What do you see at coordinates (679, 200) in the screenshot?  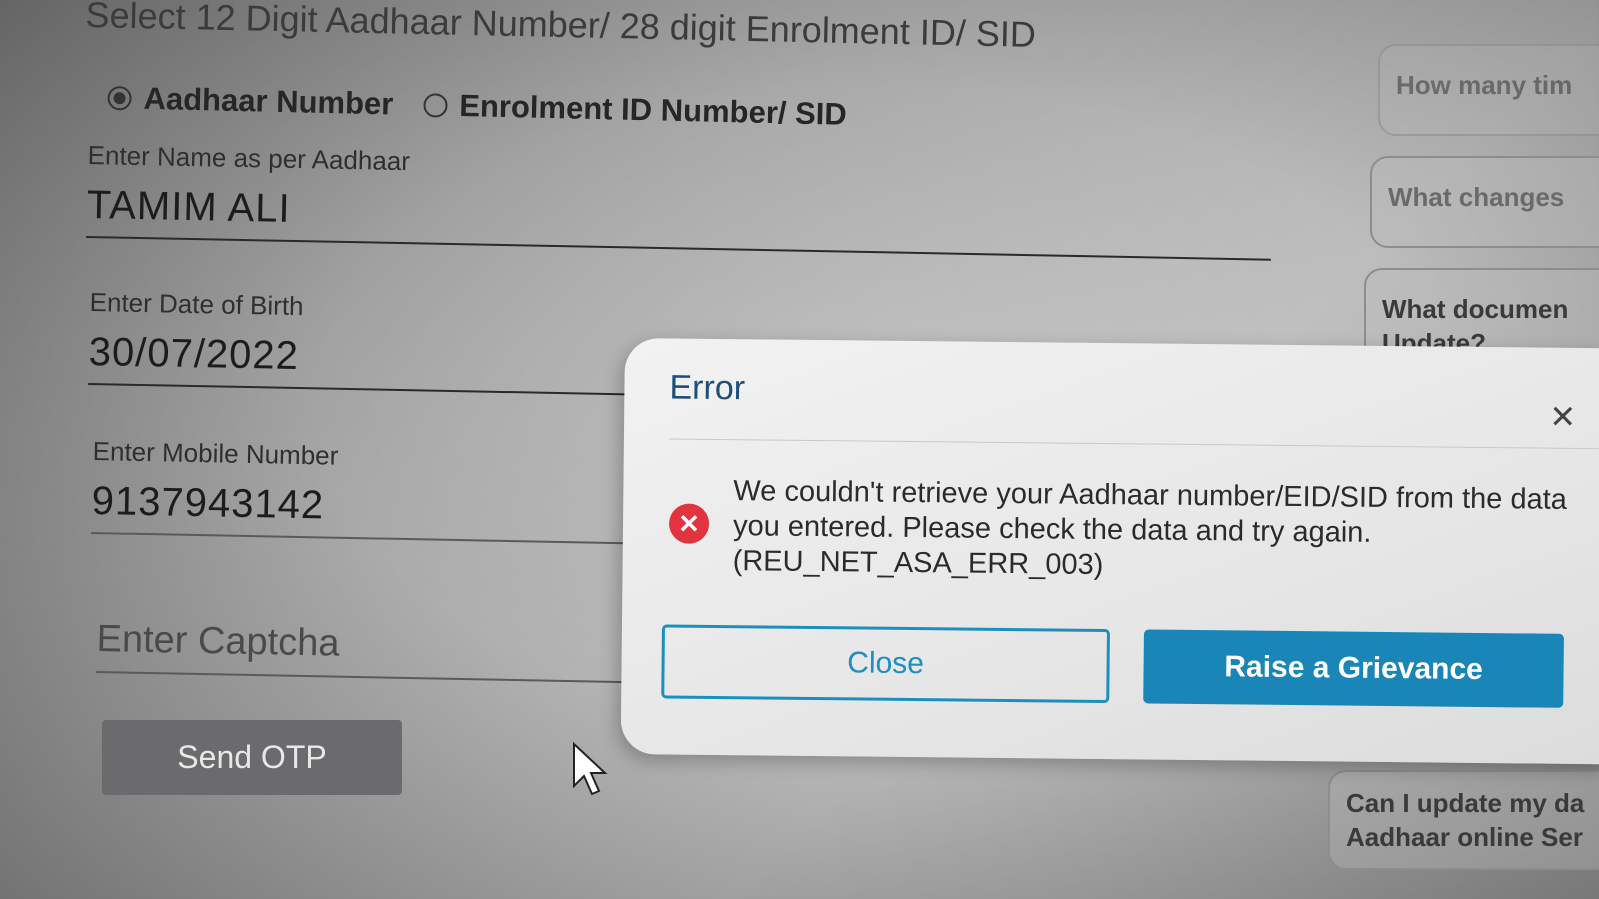 I see `name-field: Enter Name as per Aadhaar TAMIM ALI` at bounding box center [679, 200].